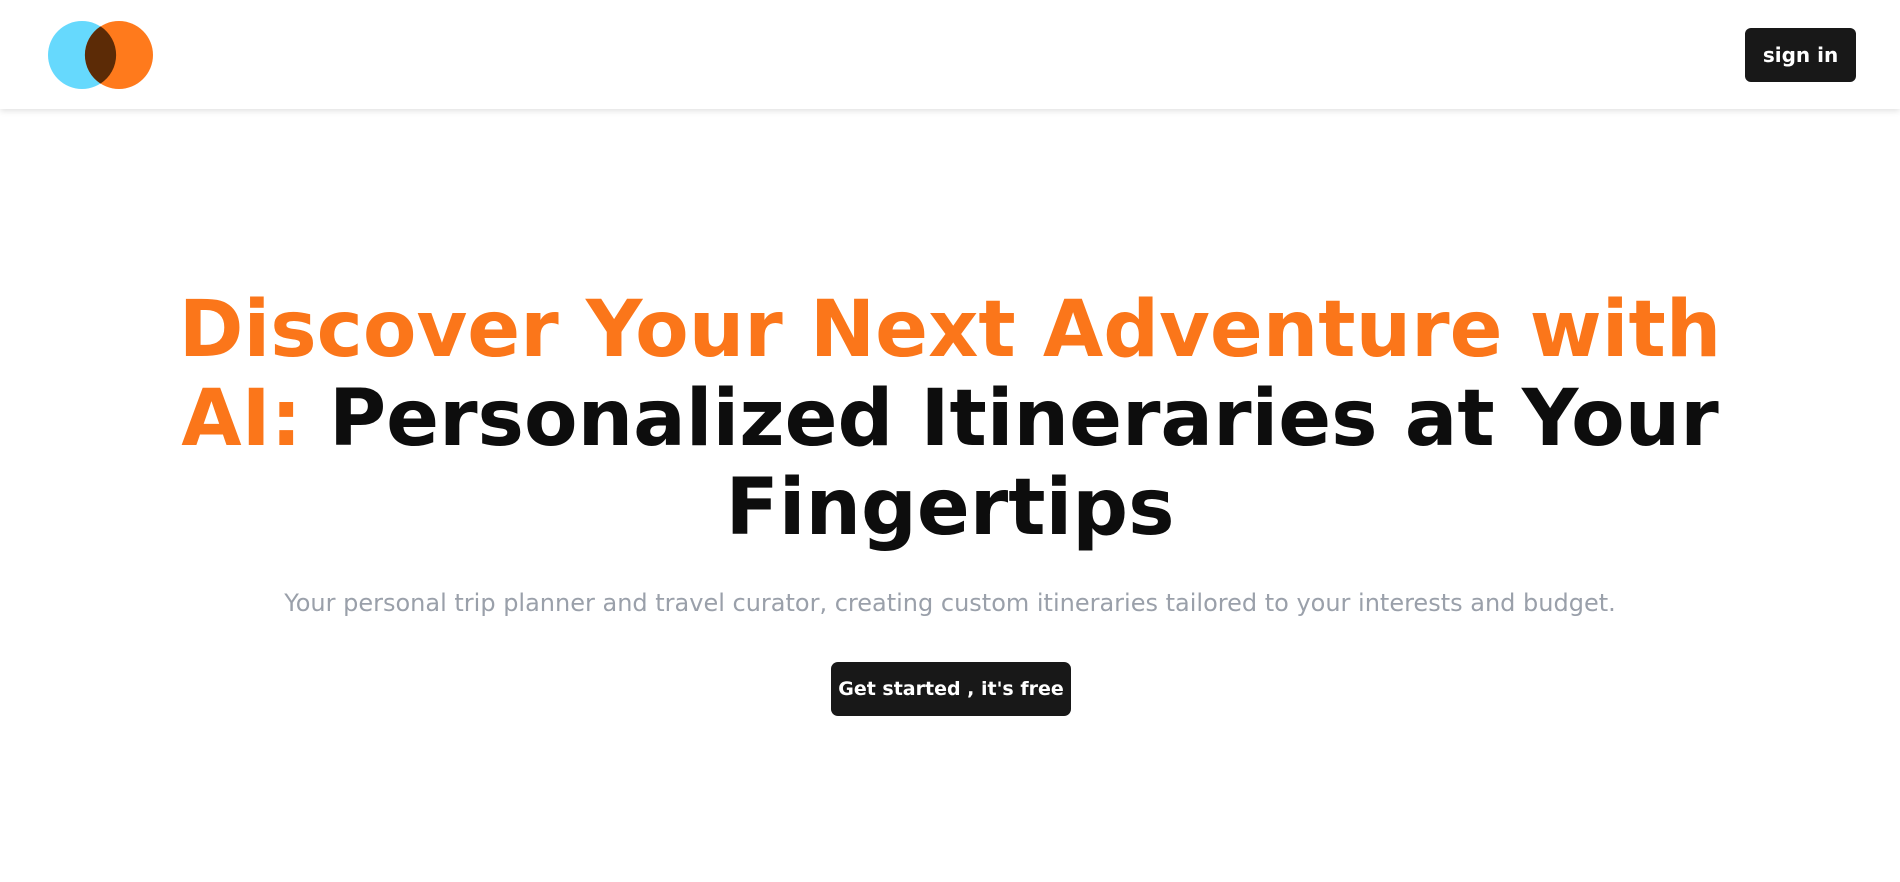 The image size is (1900, 882). What do you see at coordinates (950, 54) in the screenshot?
I see `top-navbar: sign in` at bounding box center [950, 54].